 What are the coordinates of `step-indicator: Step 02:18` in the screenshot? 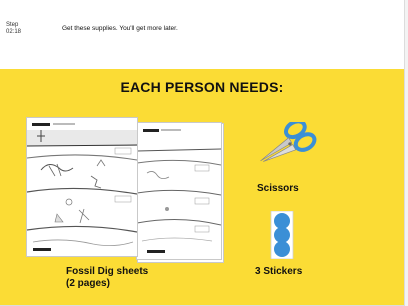 It's located at (13, 29).